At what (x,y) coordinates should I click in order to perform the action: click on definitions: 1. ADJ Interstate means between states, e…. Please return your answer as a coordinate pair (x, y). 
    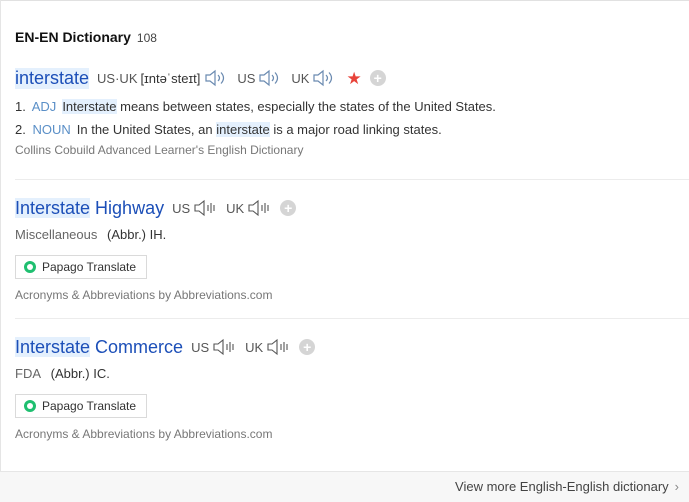
    Looking at the image, I should click on (352, 118).